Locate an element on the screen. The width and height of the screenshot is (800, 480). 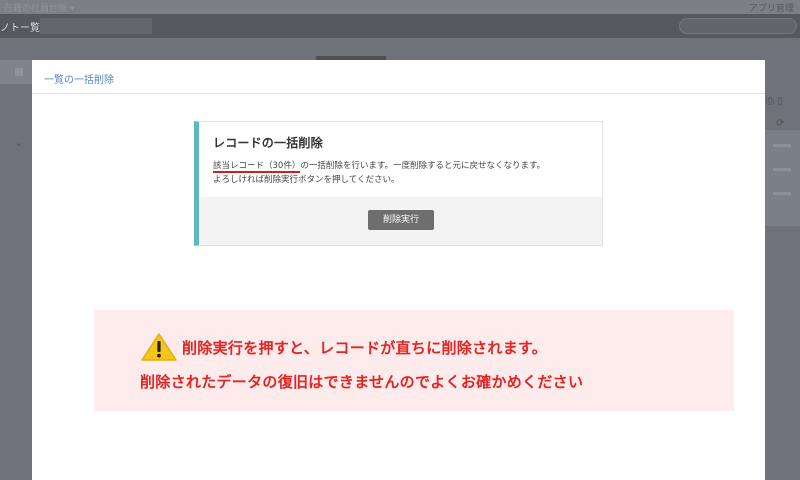
dialog-header: 一覧の一括削除 is located at coordinates (398, 77).